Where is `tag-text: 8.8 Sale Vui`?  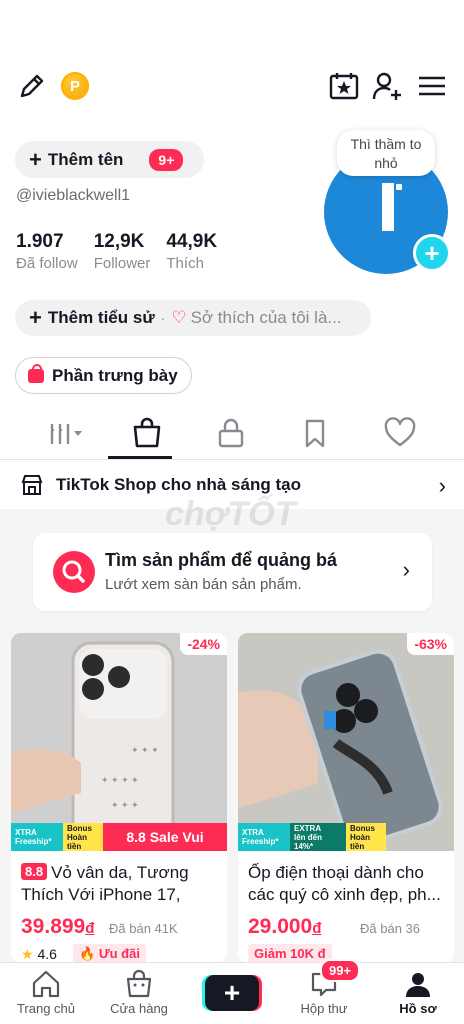 tag-text: 8.8 Sale Vui is located at coordinates (165, 836).